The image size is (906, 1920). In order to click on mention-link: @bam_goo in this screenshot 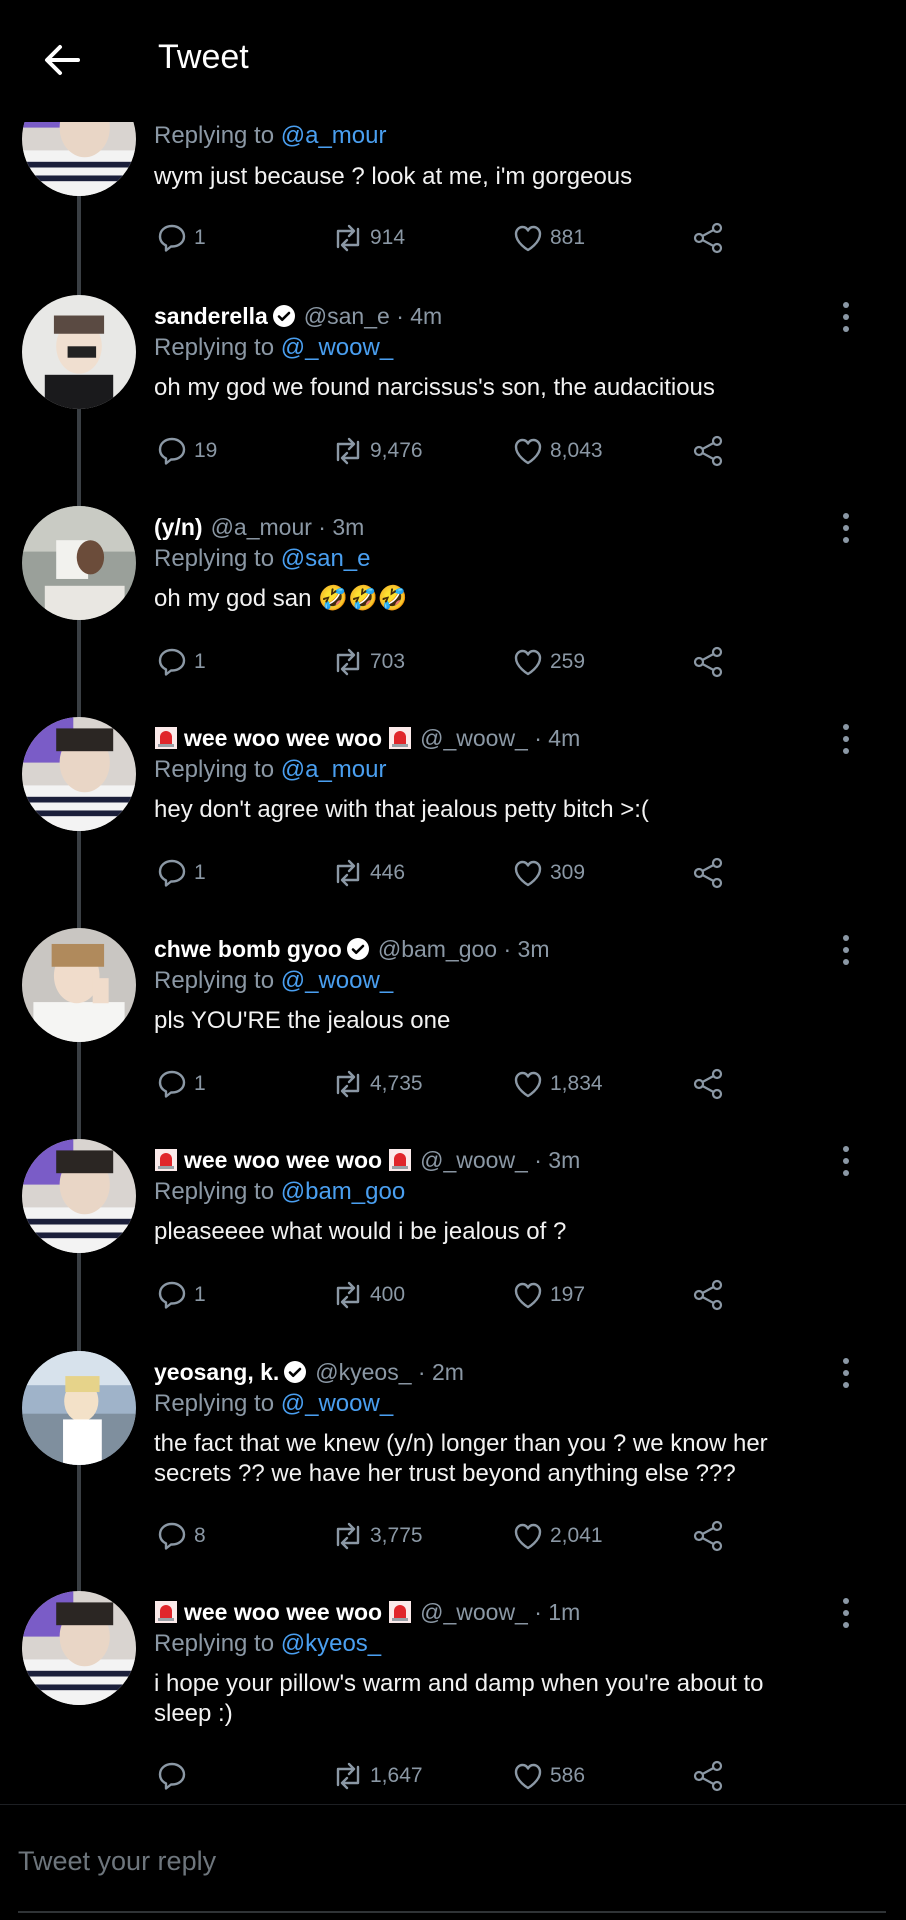, I will do `click(343, 1191)`.